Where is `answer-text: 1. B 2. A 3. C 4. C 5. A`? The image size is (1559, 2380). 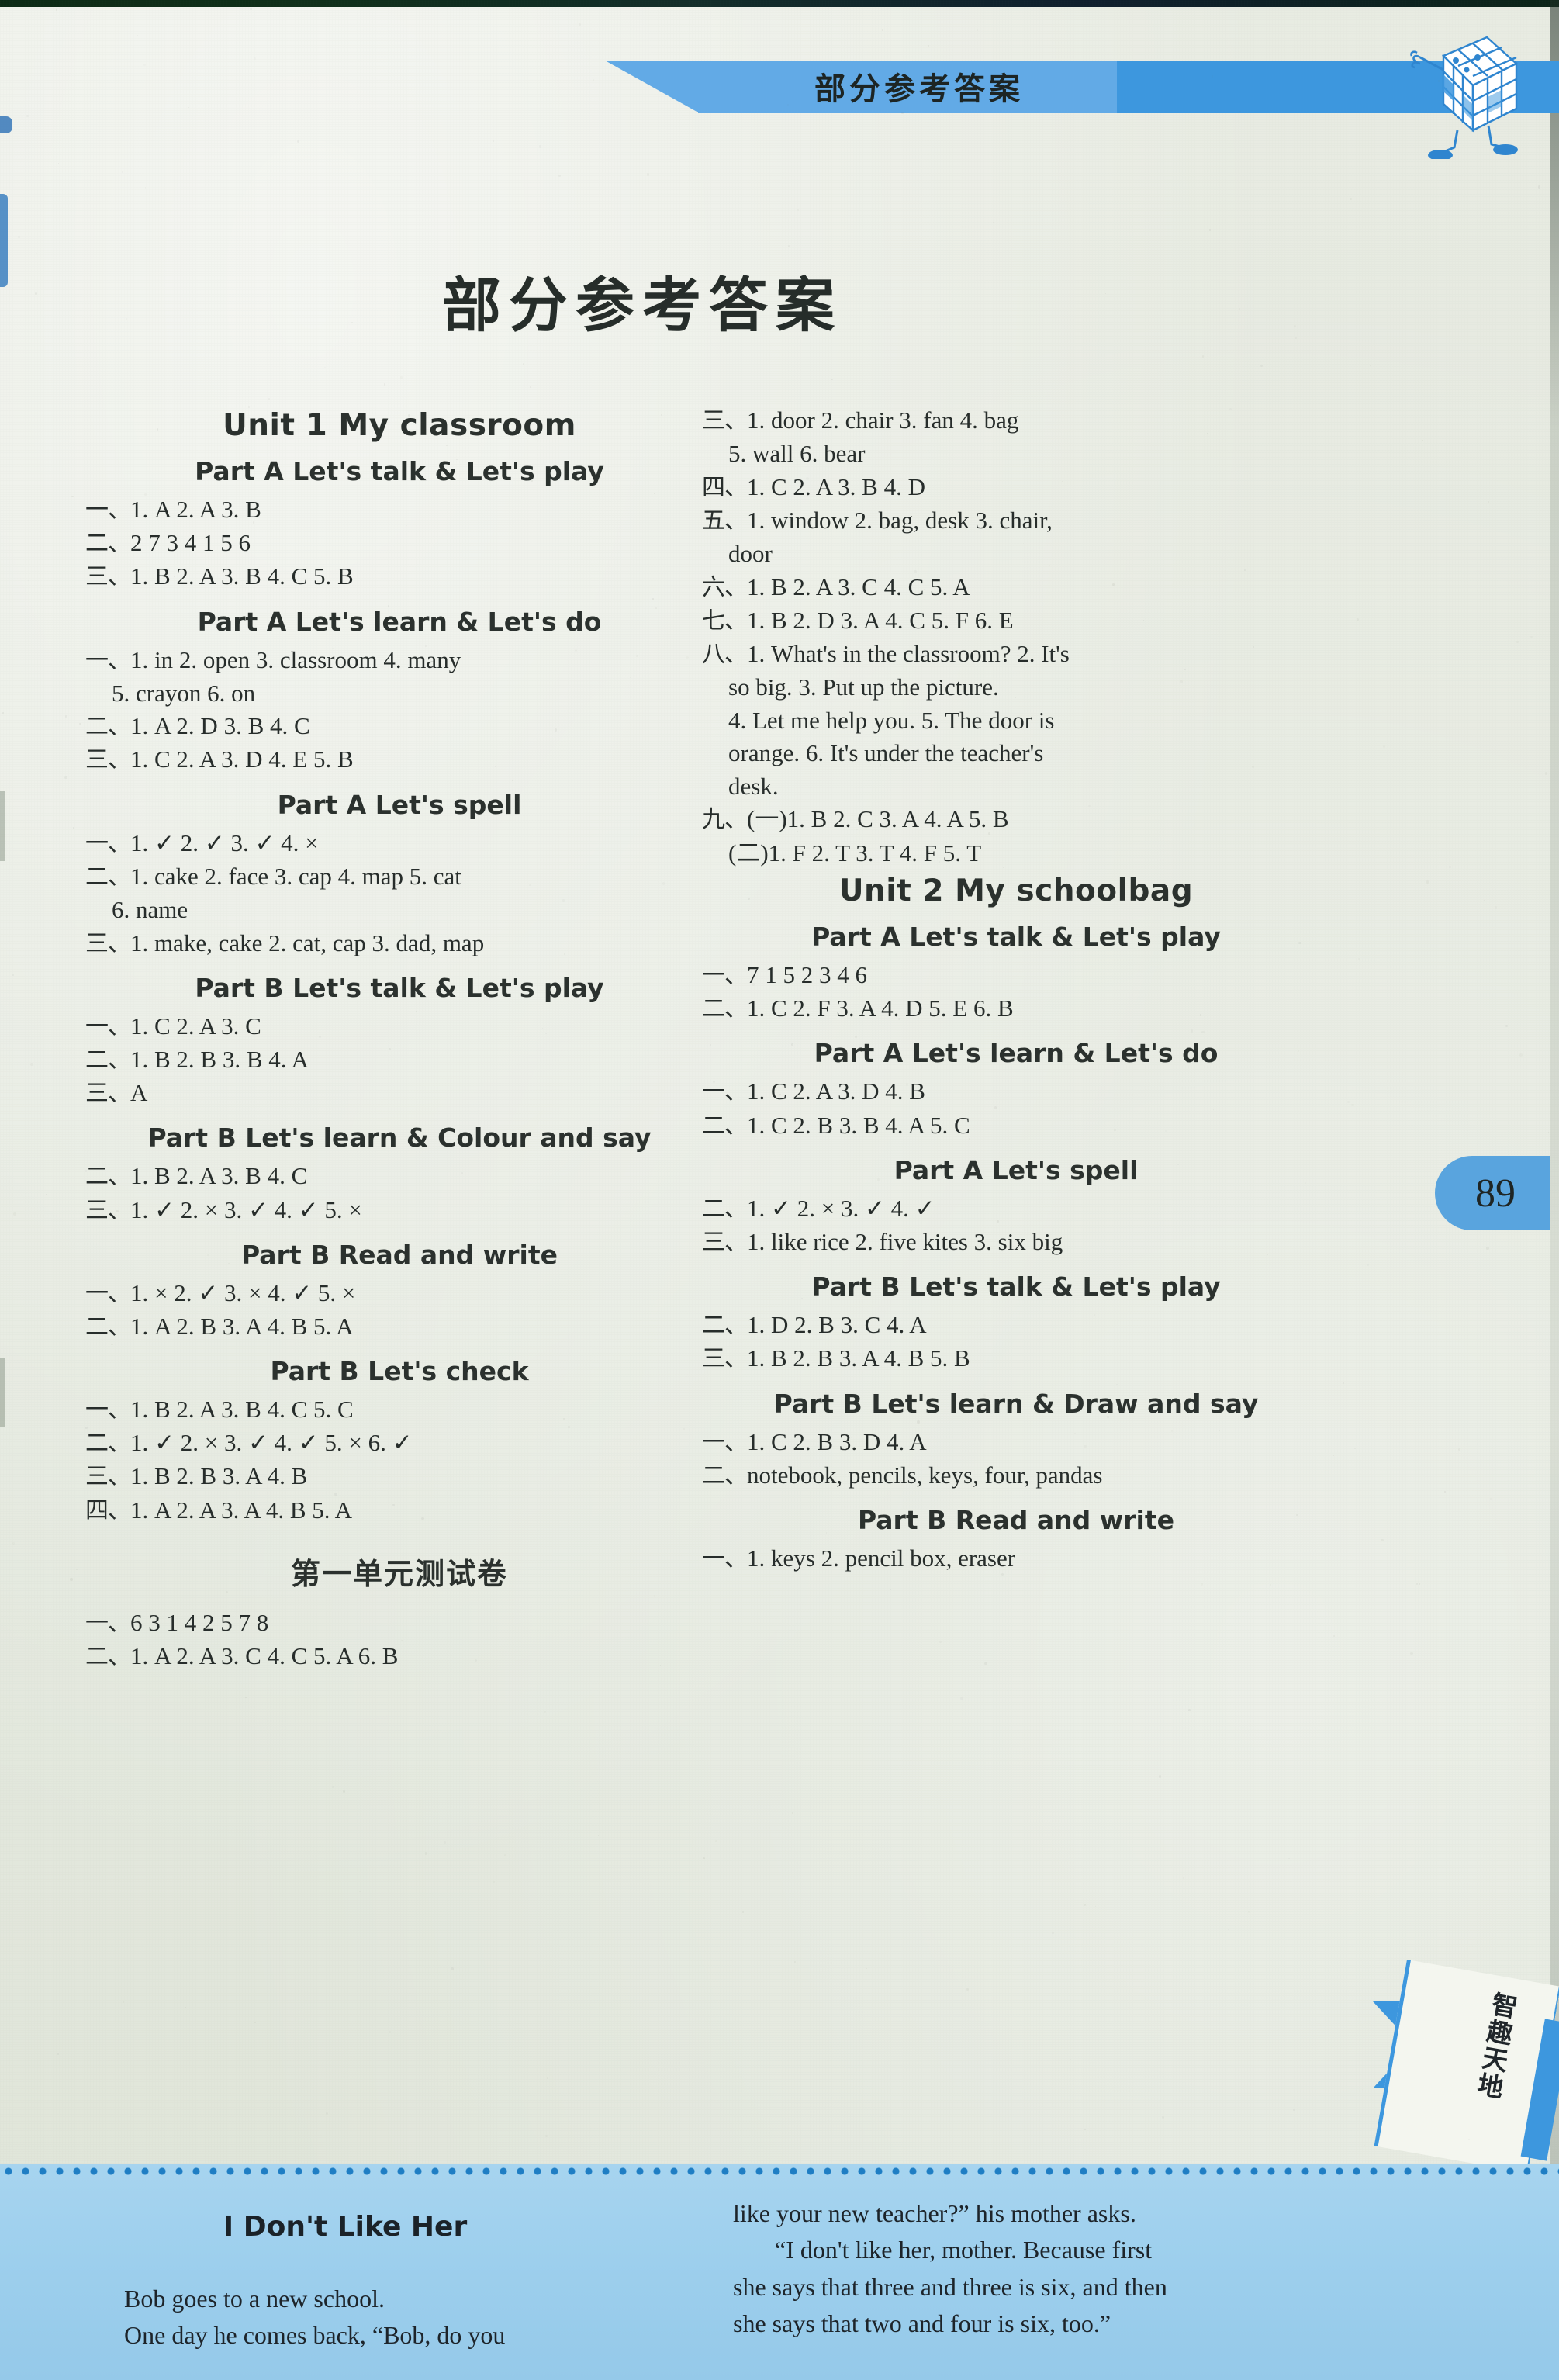
answer-text: 1. B 2. A 3. C 4. C 5. A is located at coordinates (859, 586).